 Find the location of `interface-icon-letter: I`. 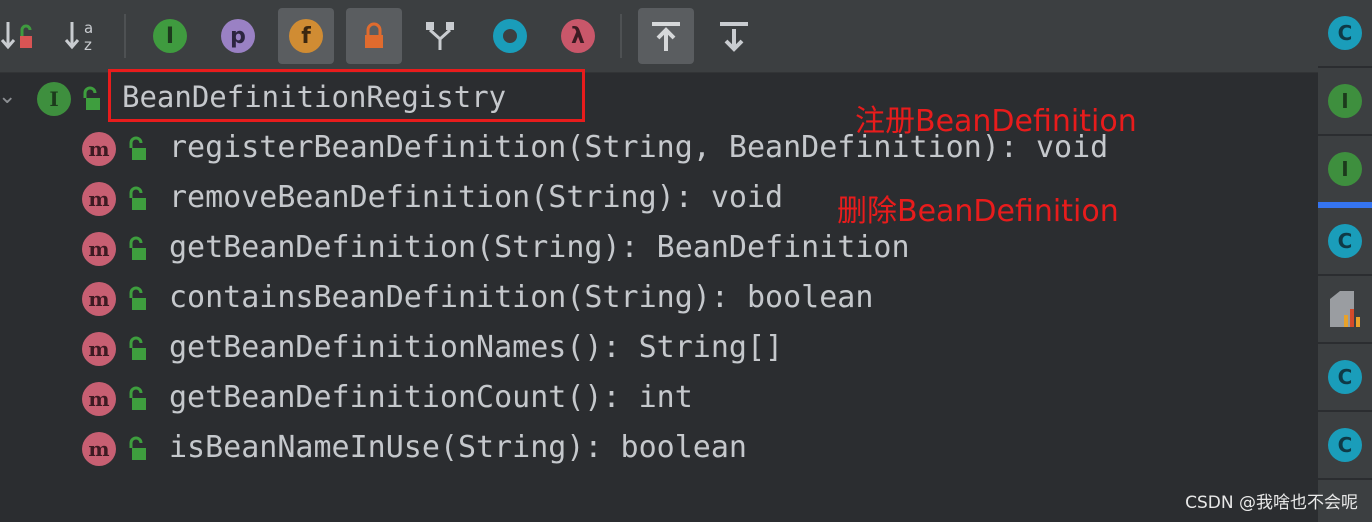

interface-icon-letter: I is located at coordinates (170, 36).